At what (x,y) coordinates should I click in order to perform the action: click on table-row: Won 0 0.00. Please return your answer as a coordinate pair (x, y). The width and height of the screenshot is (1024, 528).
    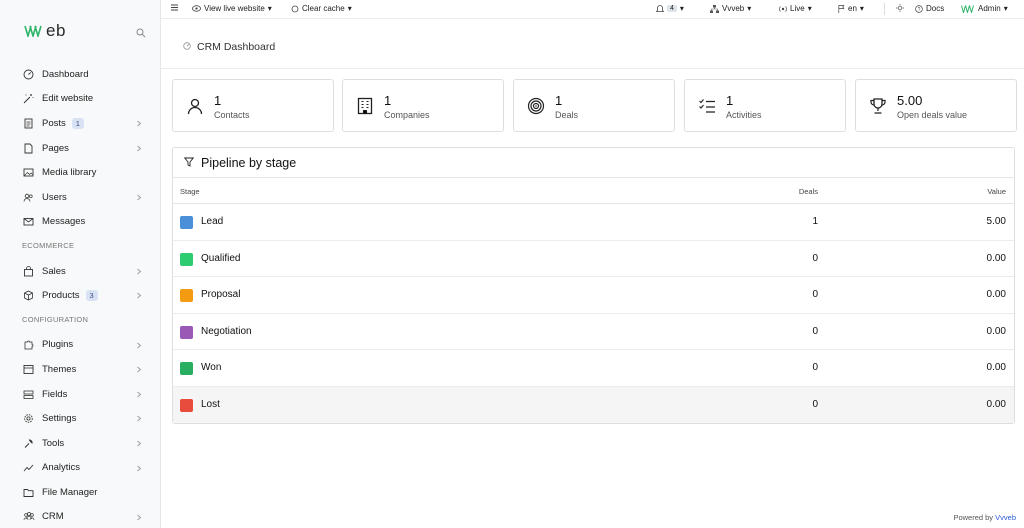
    Looking at the image, I should click on (593, 368).